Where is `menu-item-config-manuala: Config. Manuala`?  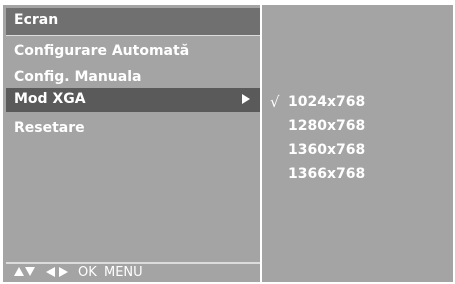
menu-item-config-manuala: Config. Manuala is located at coordinates (133, 78).